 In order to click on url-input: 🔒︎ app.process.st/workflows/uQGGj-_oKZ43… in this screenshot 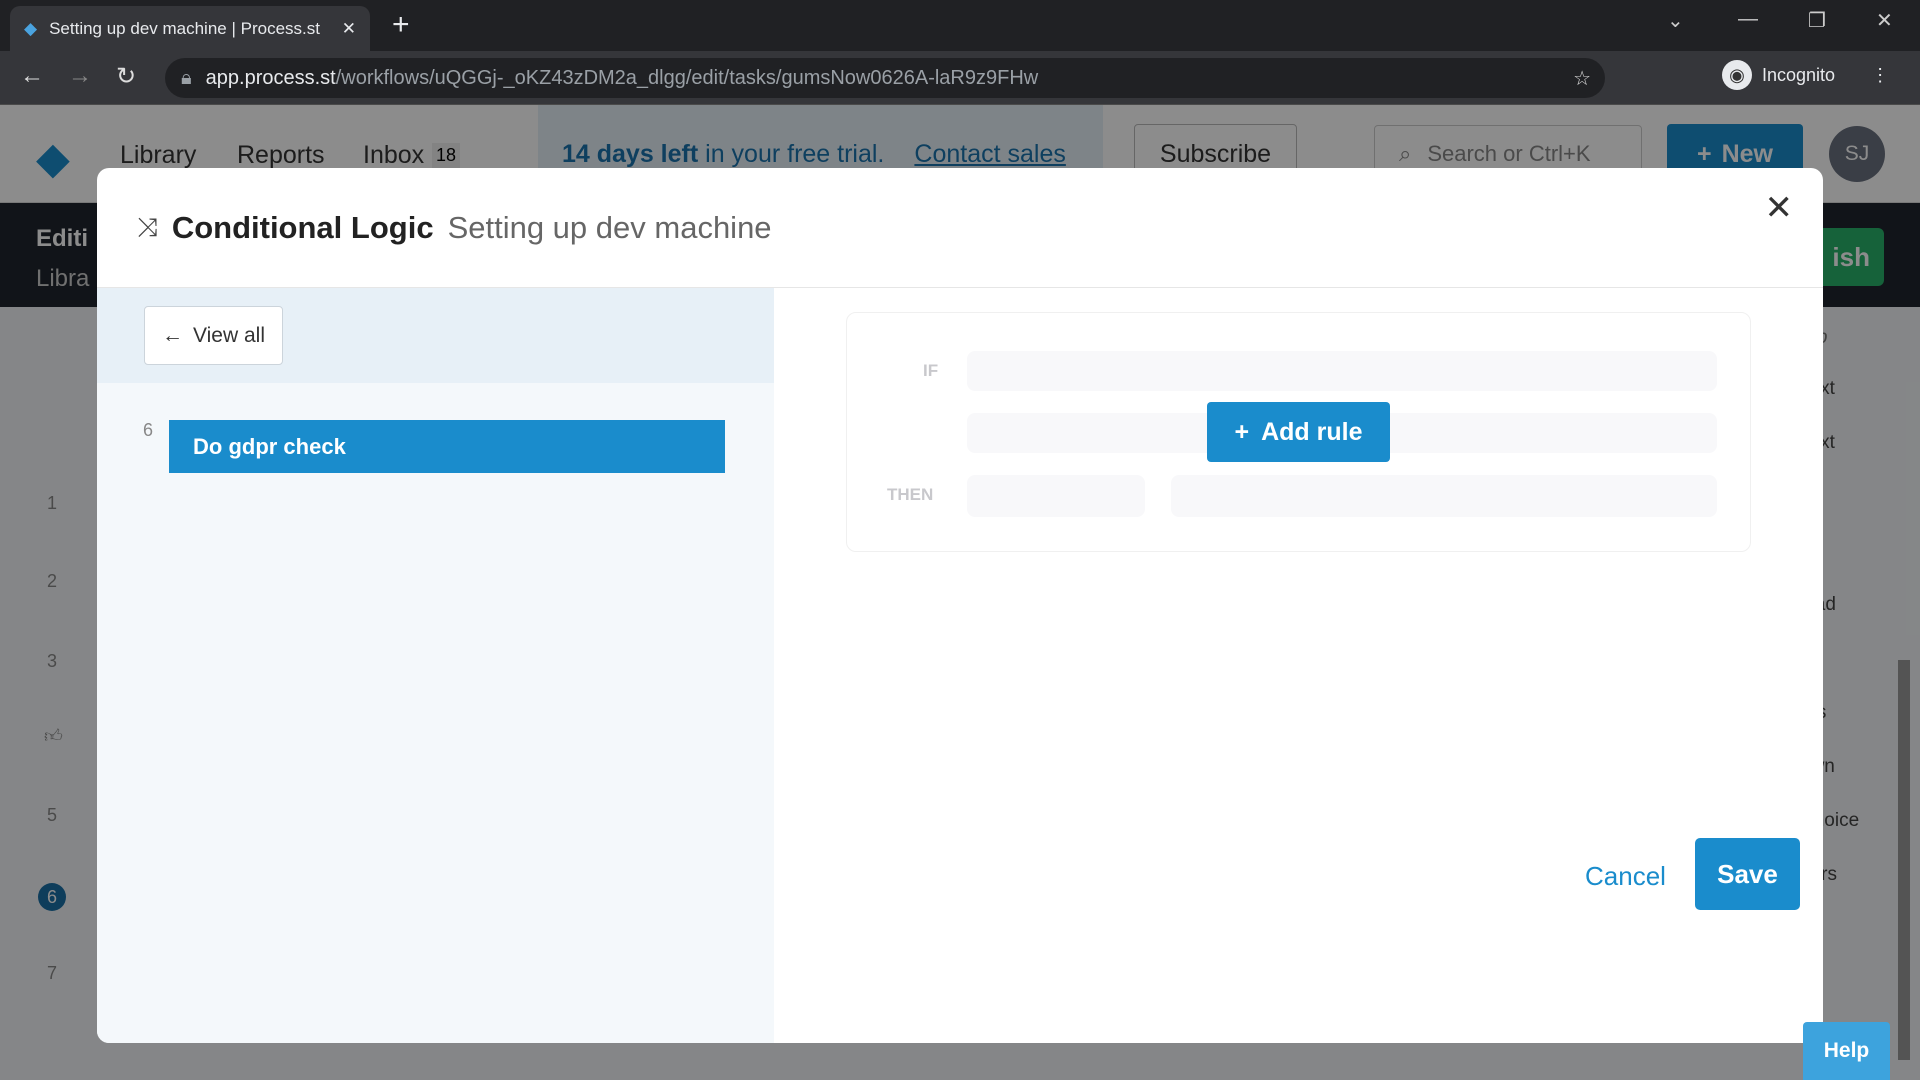, I will do `click(885, 78)`.